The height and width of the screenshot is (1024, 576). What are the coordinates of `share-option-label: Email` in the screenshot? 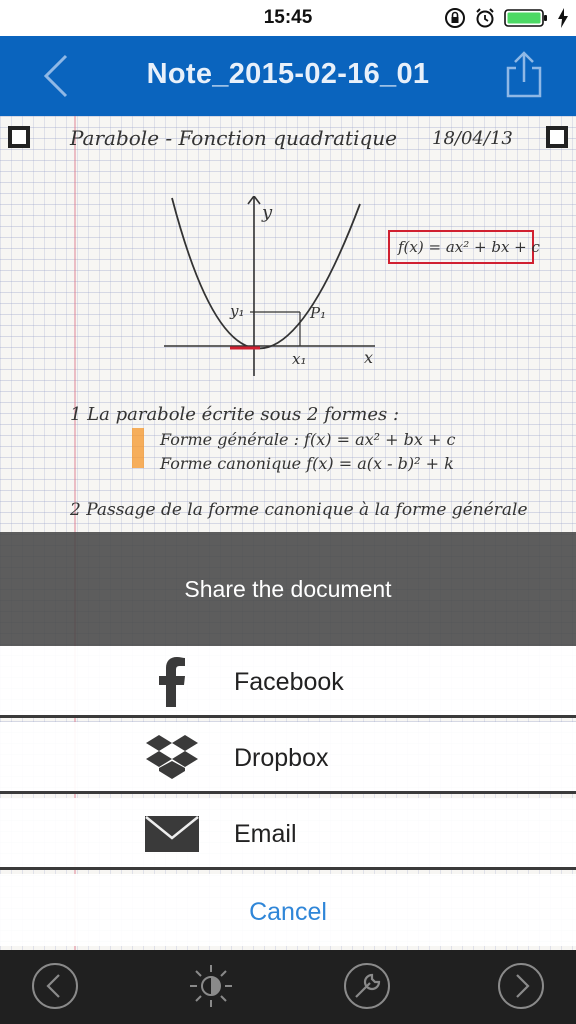 It's located at (265, 834).